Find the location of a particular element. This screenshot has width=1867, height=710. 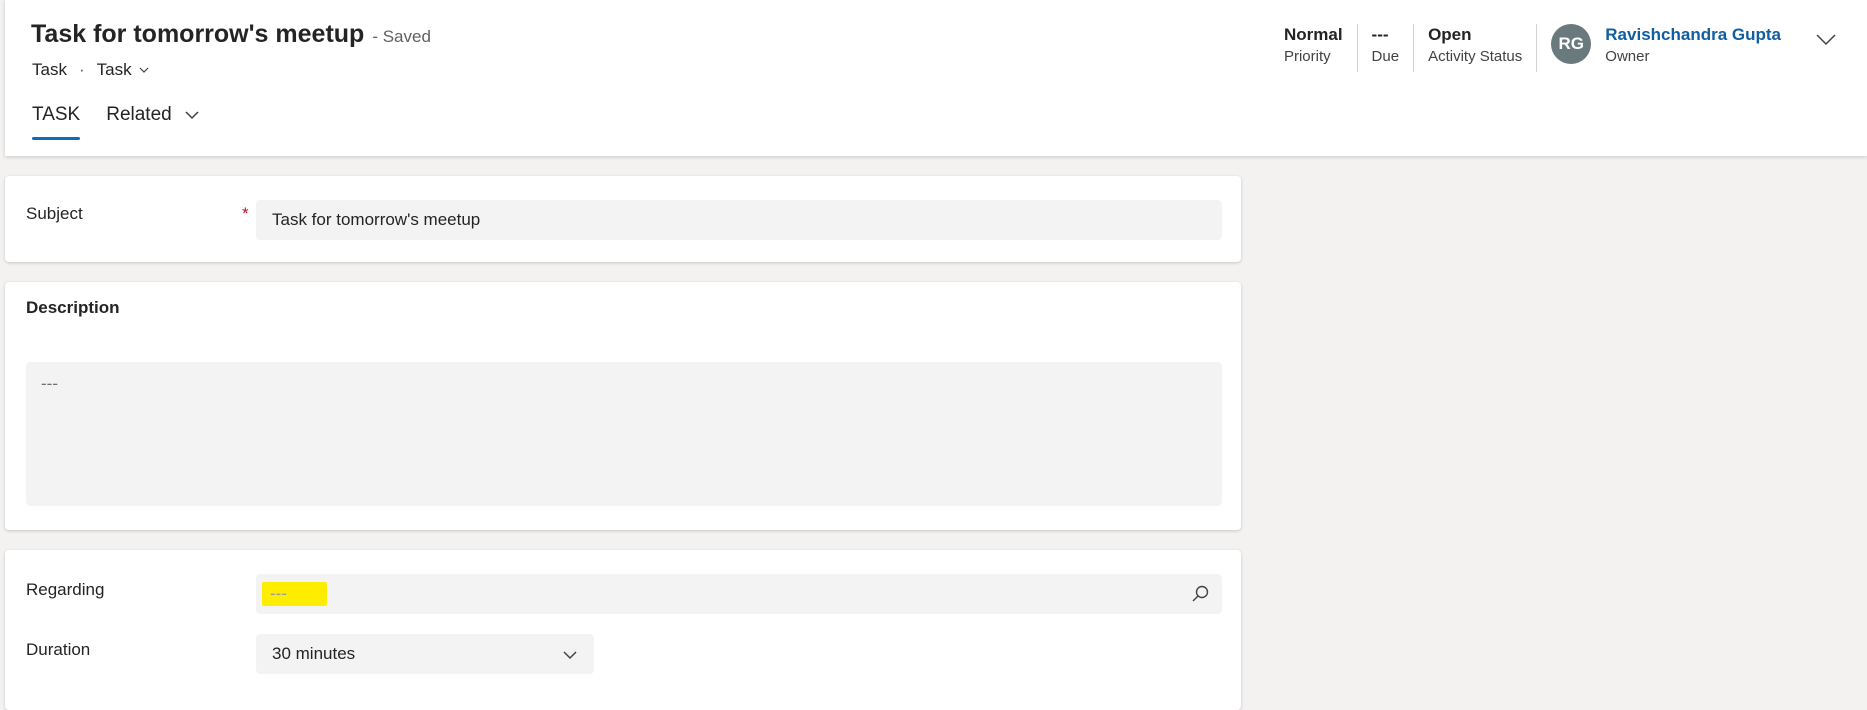

subject-value: Task for tomorrow's meetup is located at coordinates (376, 219).